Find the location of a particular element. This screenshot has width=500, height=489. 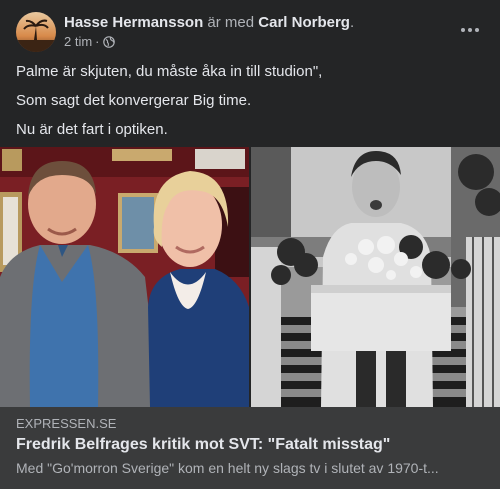

post-meta: 2 tim · is located at coordinates (89, 42).